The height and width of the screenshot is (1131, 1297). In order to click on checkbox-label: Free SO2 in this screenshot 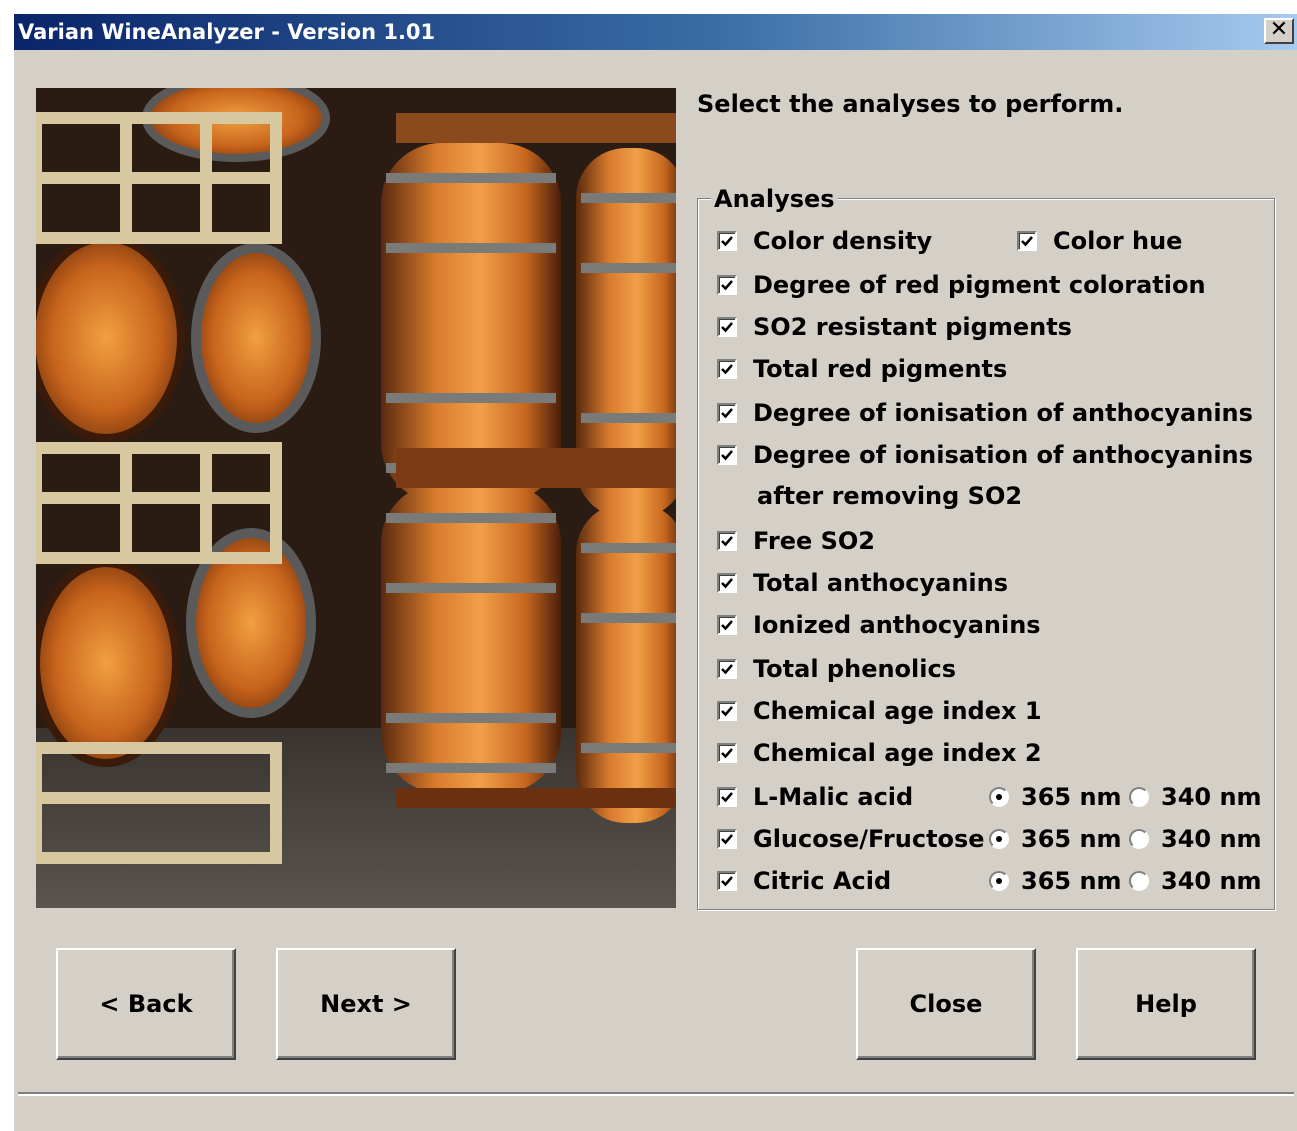, I will do `click(814, 541)`.